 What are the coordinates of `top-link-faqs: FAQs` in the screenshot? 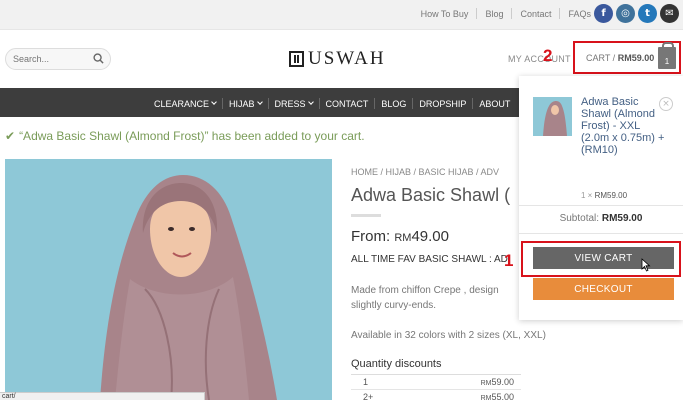 It's located at (579, 14).